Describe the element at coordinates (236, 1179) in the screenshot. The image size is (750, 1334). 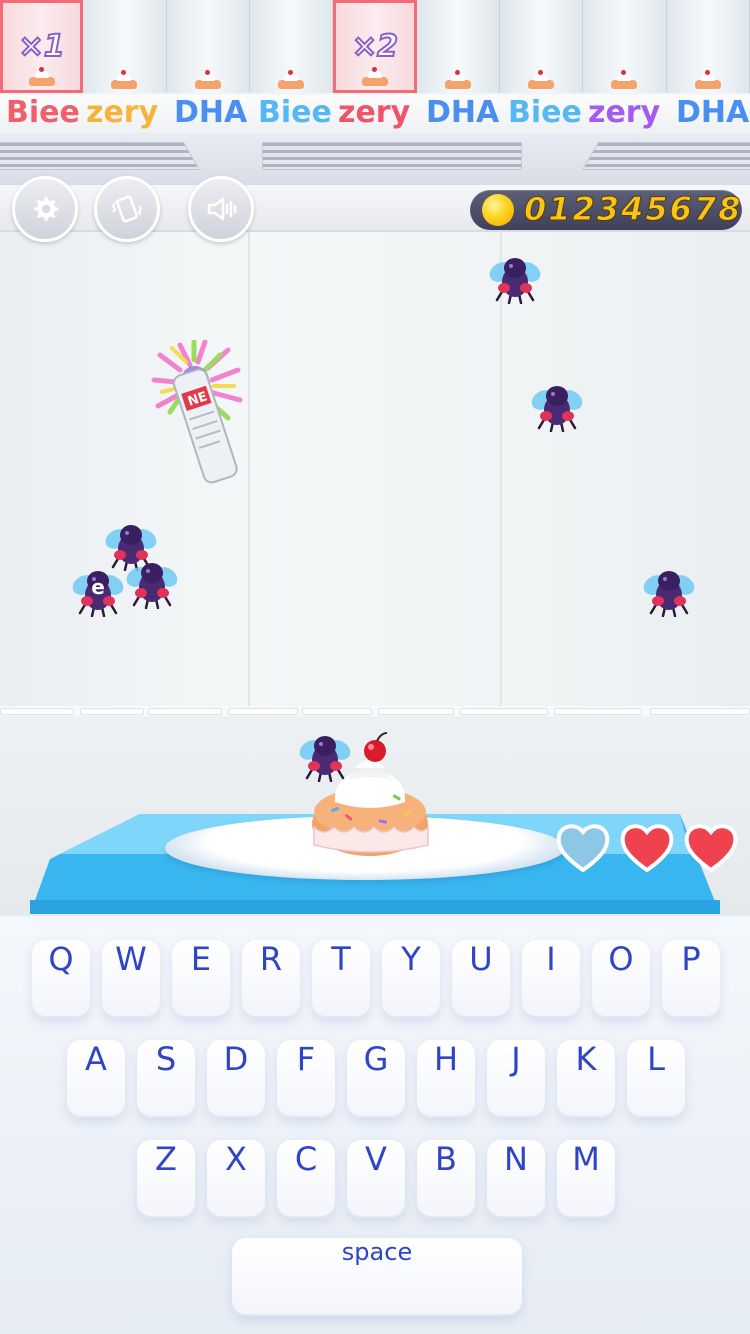
I see `key-x: X` at that location.